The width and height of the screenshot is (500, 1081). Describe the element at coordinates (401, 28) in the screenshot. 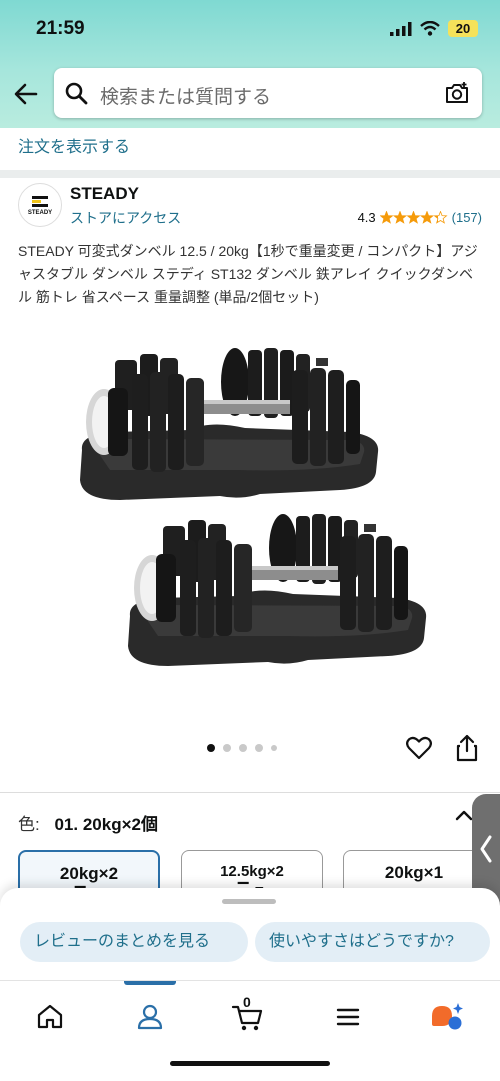

I see `signal-icon` at that location.